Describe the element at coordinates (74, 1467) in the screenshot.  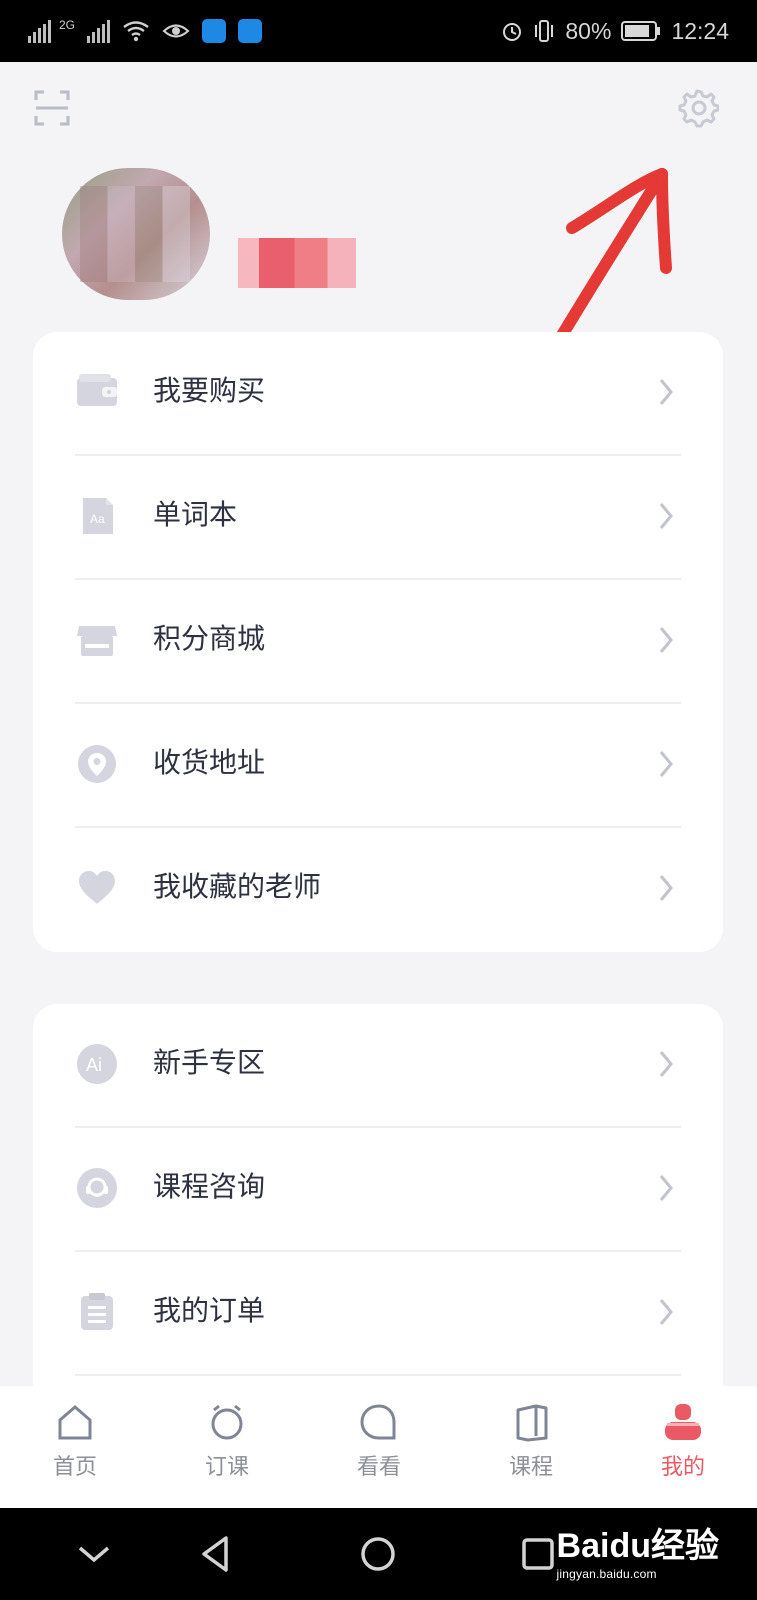
I see `nav-label: 首页` at that location.